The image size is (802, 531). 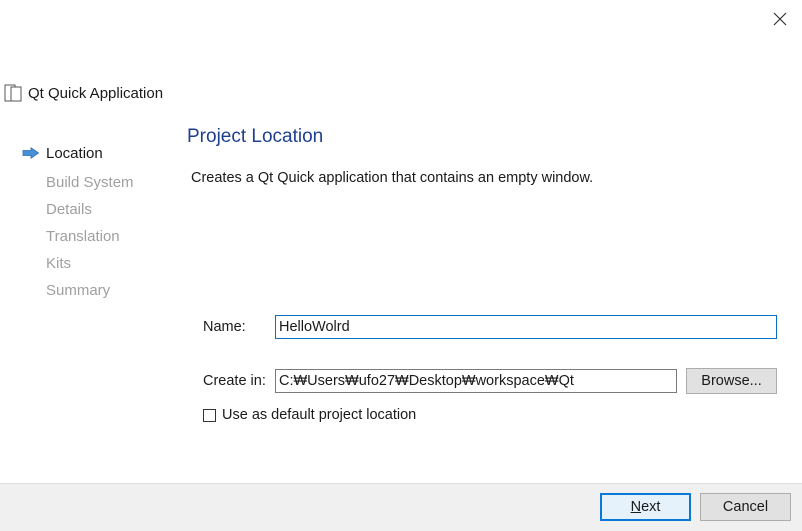 What do you see at coordinates (69, 209) in the screenshot?
I see `step-label: Details` at bounding box center [69, 209].